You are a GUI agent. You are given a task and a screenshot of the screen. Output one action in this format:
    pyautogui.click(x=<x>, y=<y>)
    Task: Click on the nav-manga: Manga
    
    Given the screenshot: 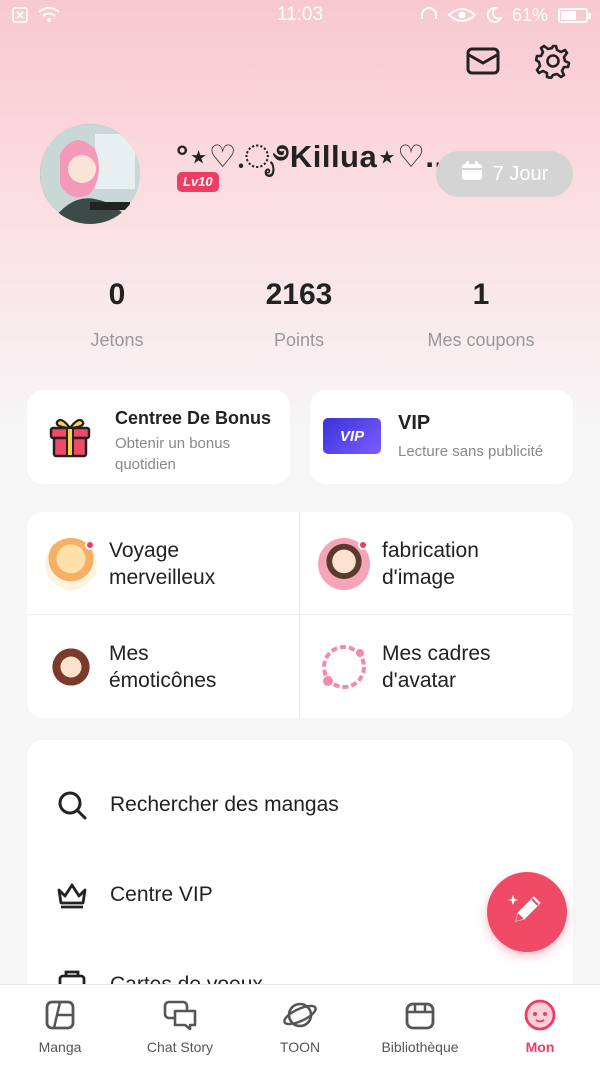 What is the action you would take?
    pyautogui.click(x=60, y=1026)
    